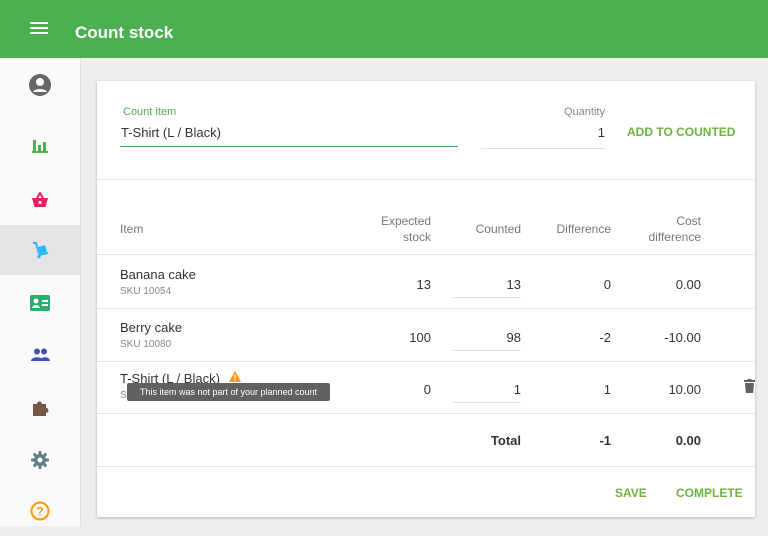  Describe the element at coordinates (405, 229) in the screenshot. I see `column-header-expected-stock: Expected stock` at that location.